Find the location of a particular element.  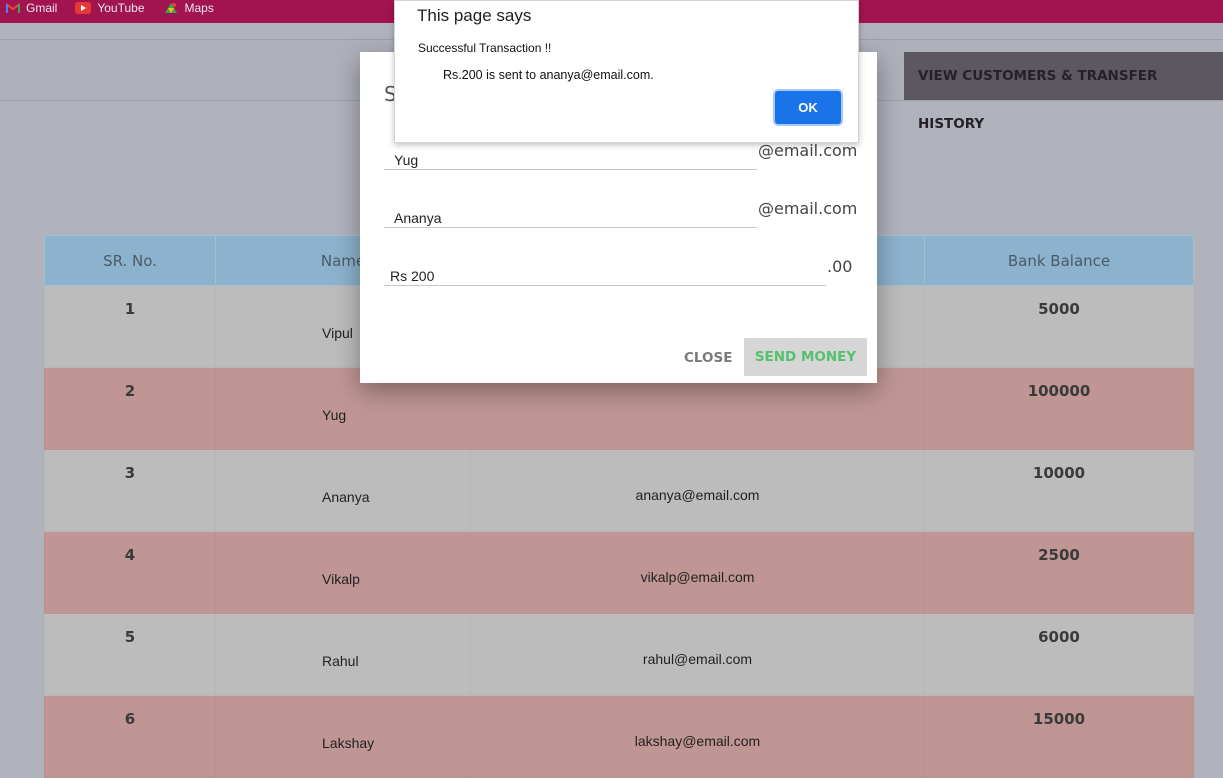

amount-field: Rs 200 is located at coordinates (605, 273).